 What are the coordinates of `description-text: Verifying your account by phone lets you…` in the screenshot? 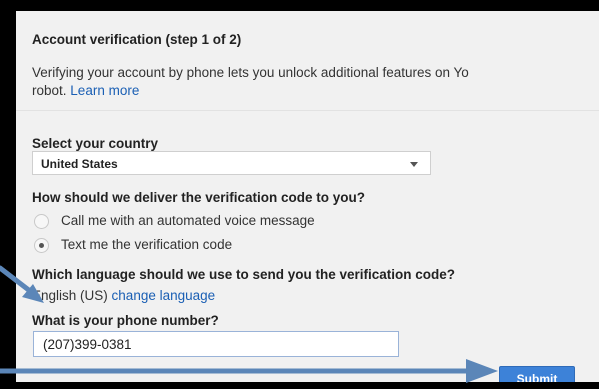 It's located at (250, 82).